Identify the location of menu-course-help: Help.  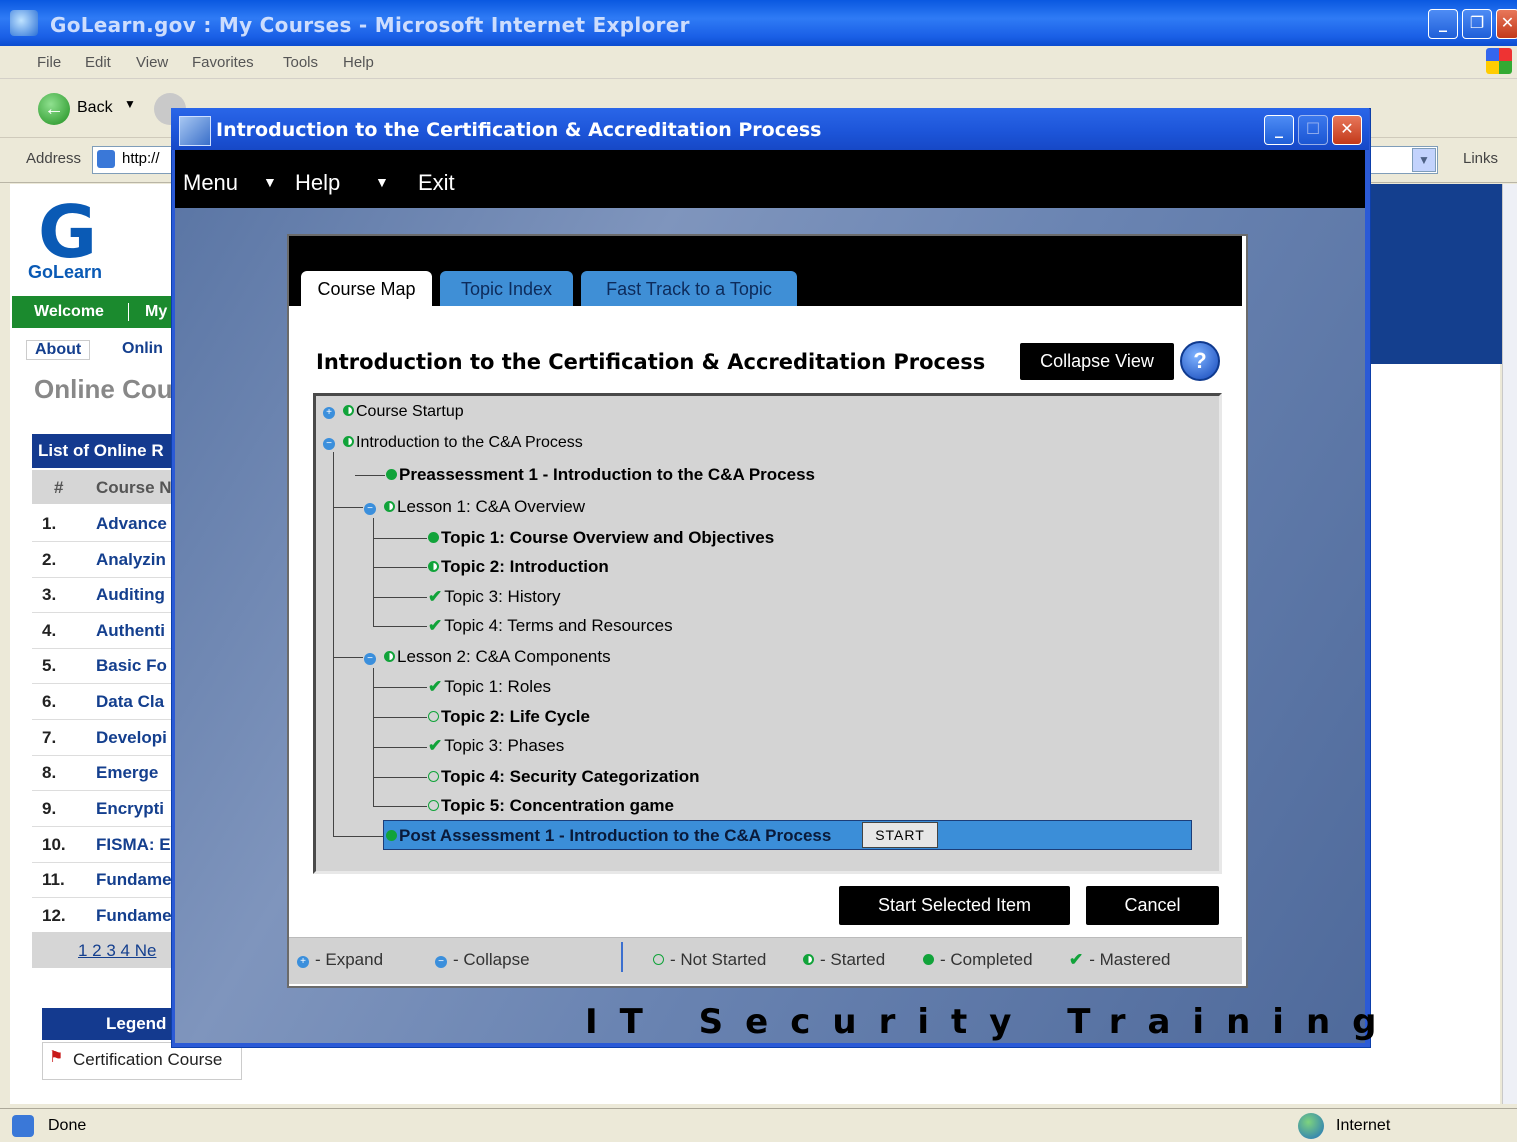
(317, 183).